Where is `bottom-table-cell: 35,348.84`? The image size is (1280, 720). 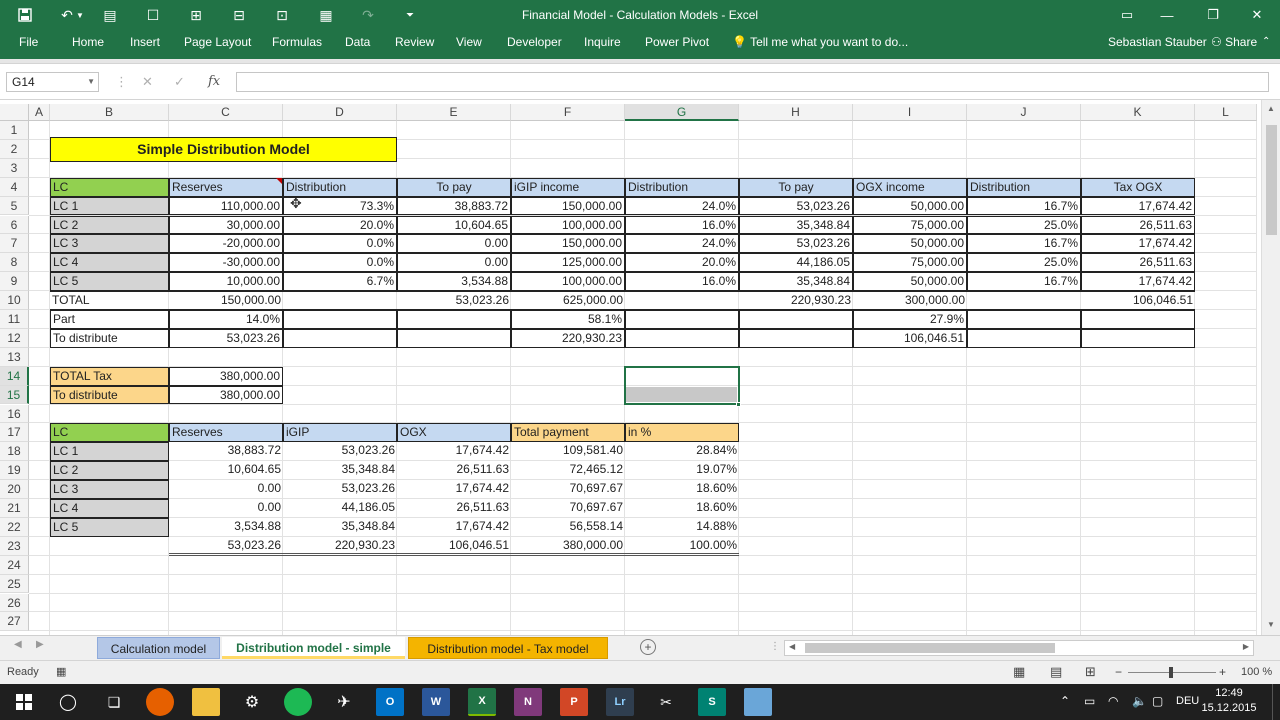 bottom-table-cell: 35,348.84 is located at coordinates (340, 527).